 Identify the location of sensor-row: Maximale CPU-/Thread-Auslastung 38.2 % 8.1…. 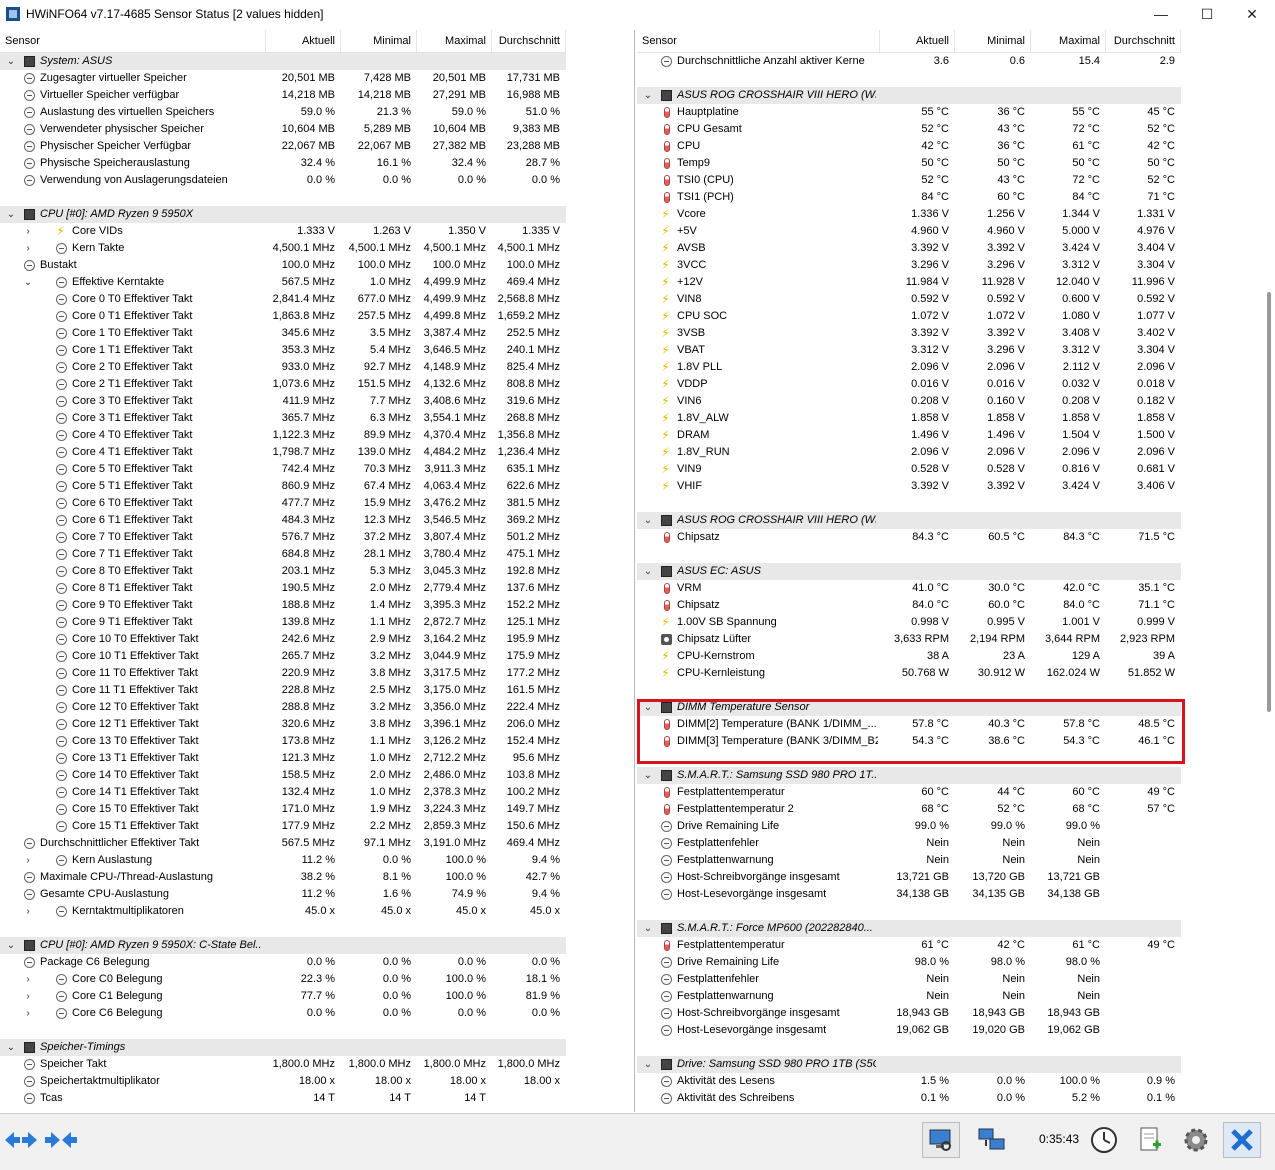
(283, 877).